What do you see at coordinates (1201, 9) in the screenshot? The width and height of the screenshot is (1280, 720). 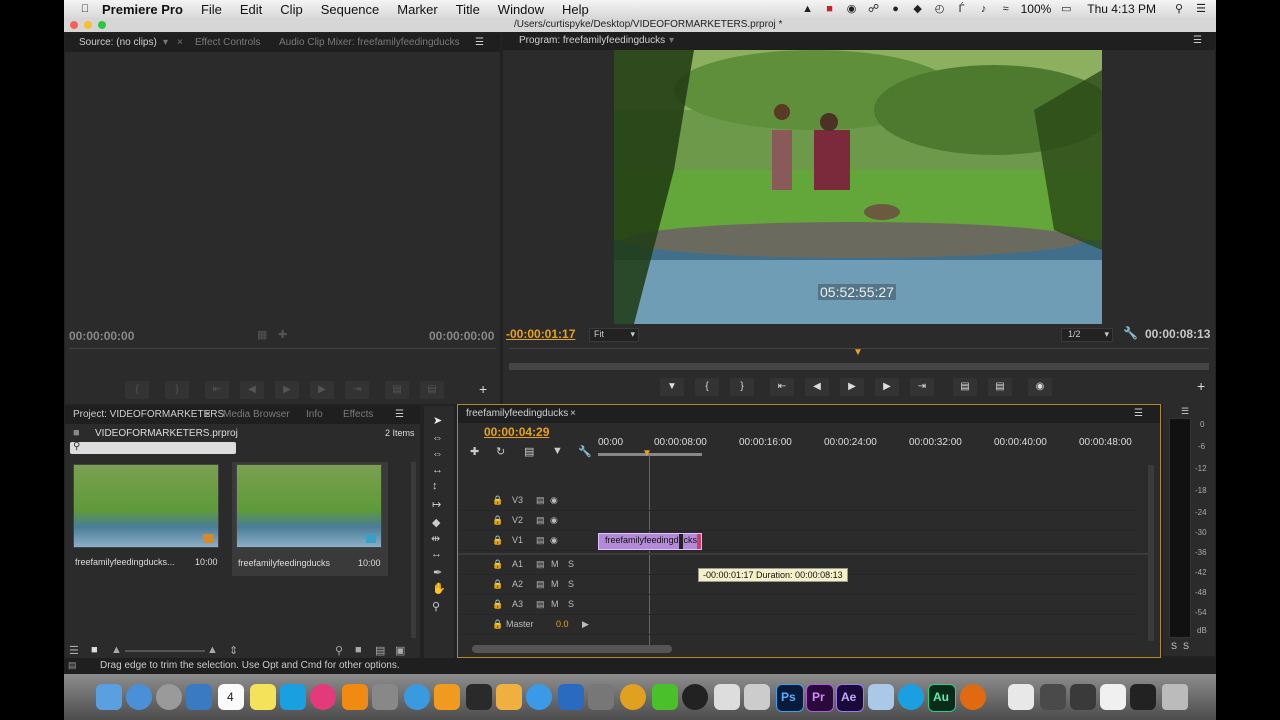 I see `notification-list-icon: ☰` at bounding box center [1201, 9].